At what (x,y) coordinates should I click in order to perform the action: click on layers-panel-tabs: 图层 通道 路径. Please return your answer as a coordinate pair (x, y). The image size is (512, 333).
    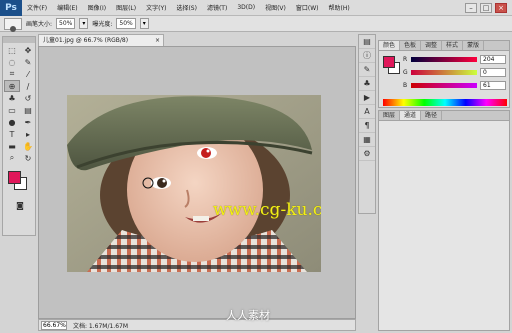
    Looking at the image, I should click on (444, 116).